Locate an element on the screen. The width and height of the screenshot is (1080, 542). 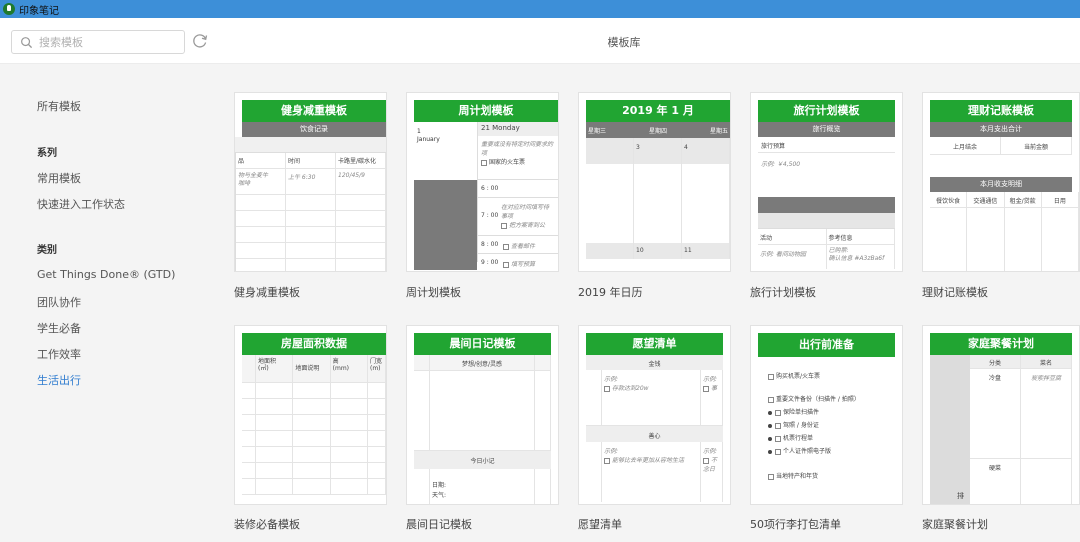
template-label-travel: 旅行计划模板 is located at coordinates (783, 292).